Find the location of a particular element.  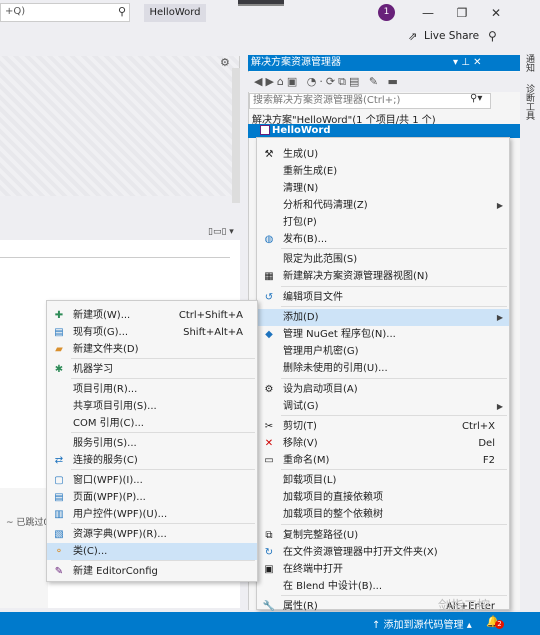

live-share-button: Live Share is located at coordinates (451, 36).